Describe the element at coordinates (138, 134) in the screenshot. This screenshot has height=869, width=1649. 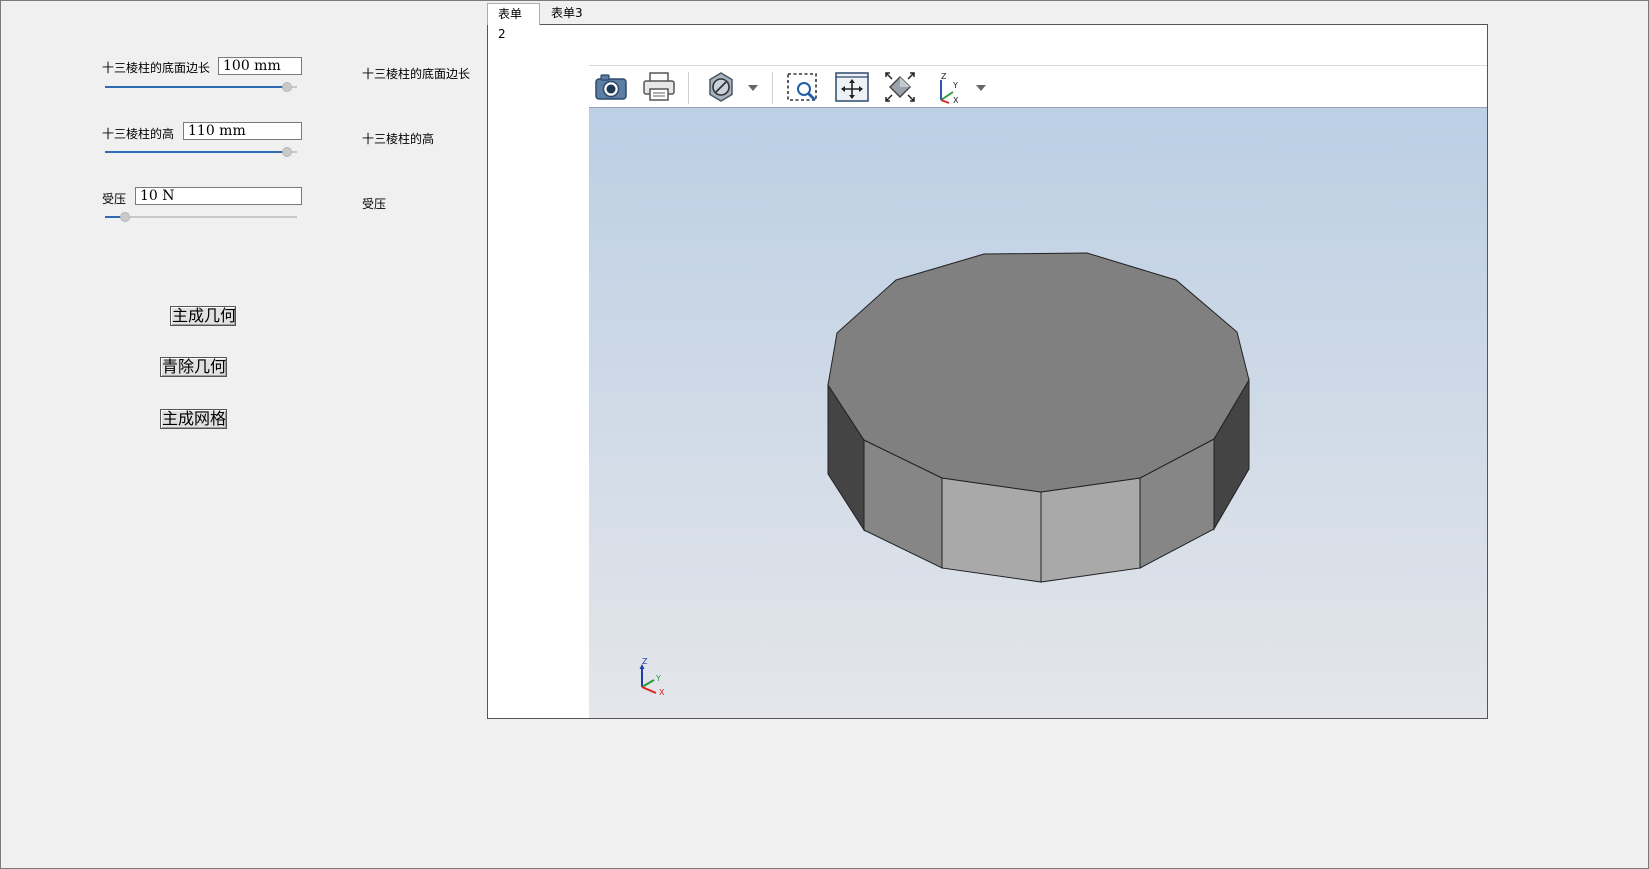
I see `param-label-height: 十三棱柱的高` at that location.